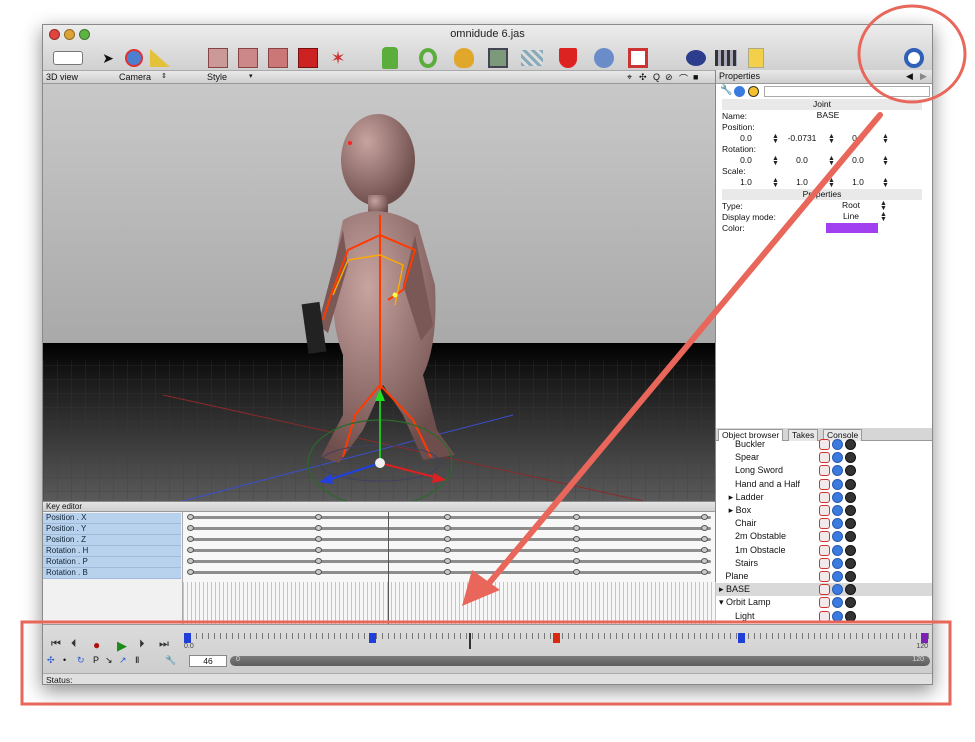 The width and height of the screenshot is (975, 742). What do you see at coordinates (629, 77) in the screenshot?
I see `nav-icon-0: ⌖` at bounding box center [629, 77].